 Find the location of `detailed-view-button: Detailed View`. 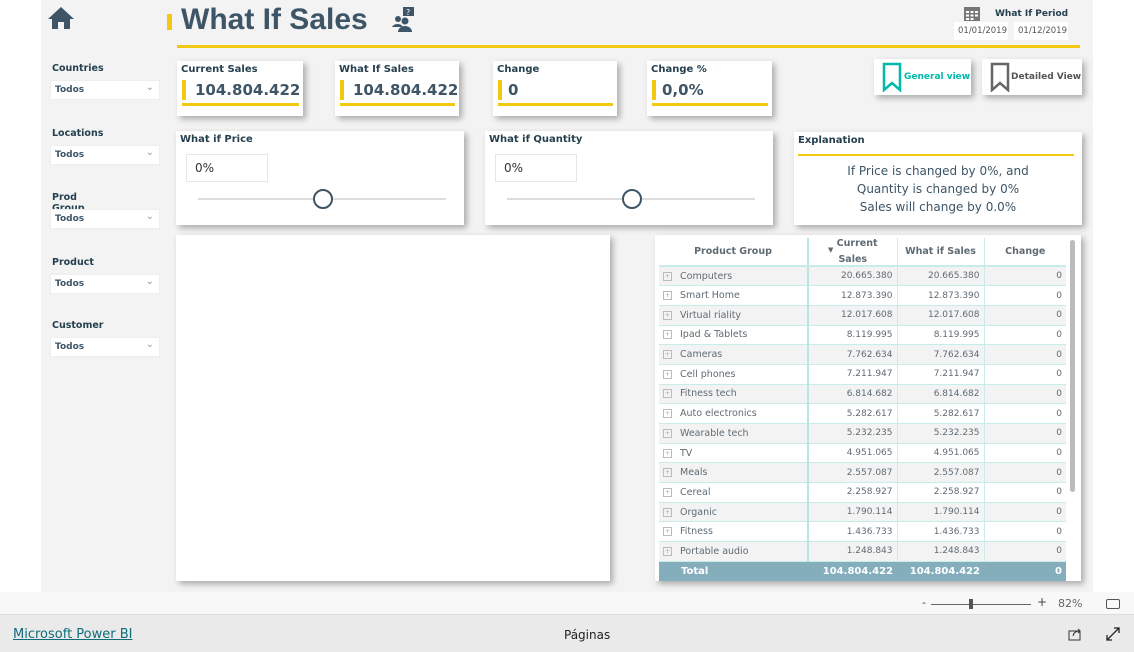

detailed-view-button: Detailed View is located at coordinates (1032, 77).